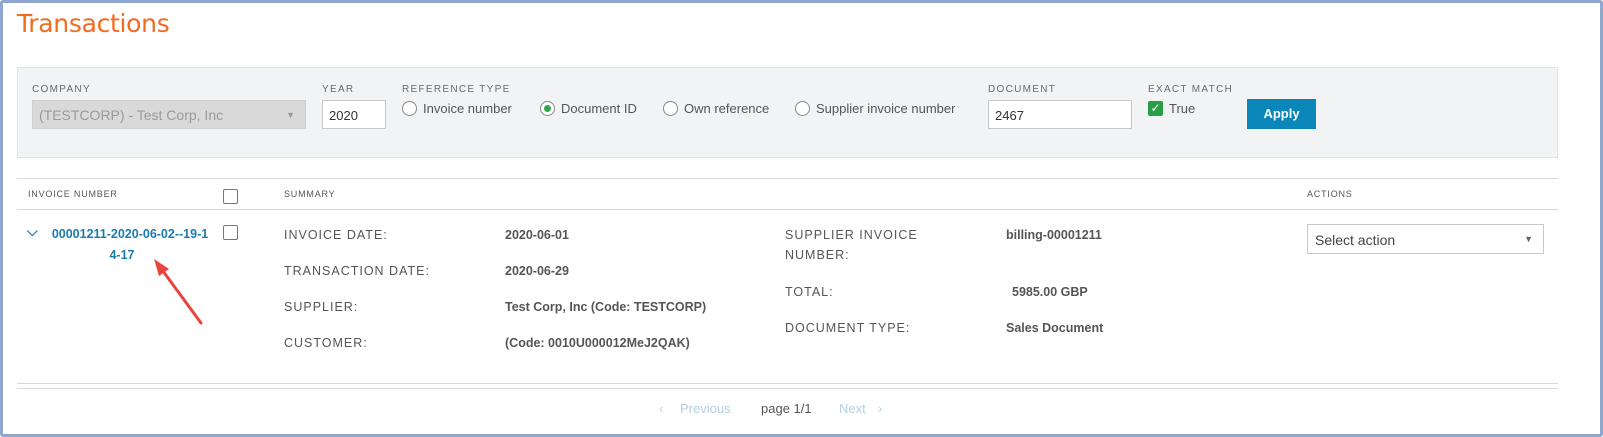 This screenshot has width=1603, height=437. I want to click on radio-supplier-invoice-number: Supplier invoice number, so click(875, 108).